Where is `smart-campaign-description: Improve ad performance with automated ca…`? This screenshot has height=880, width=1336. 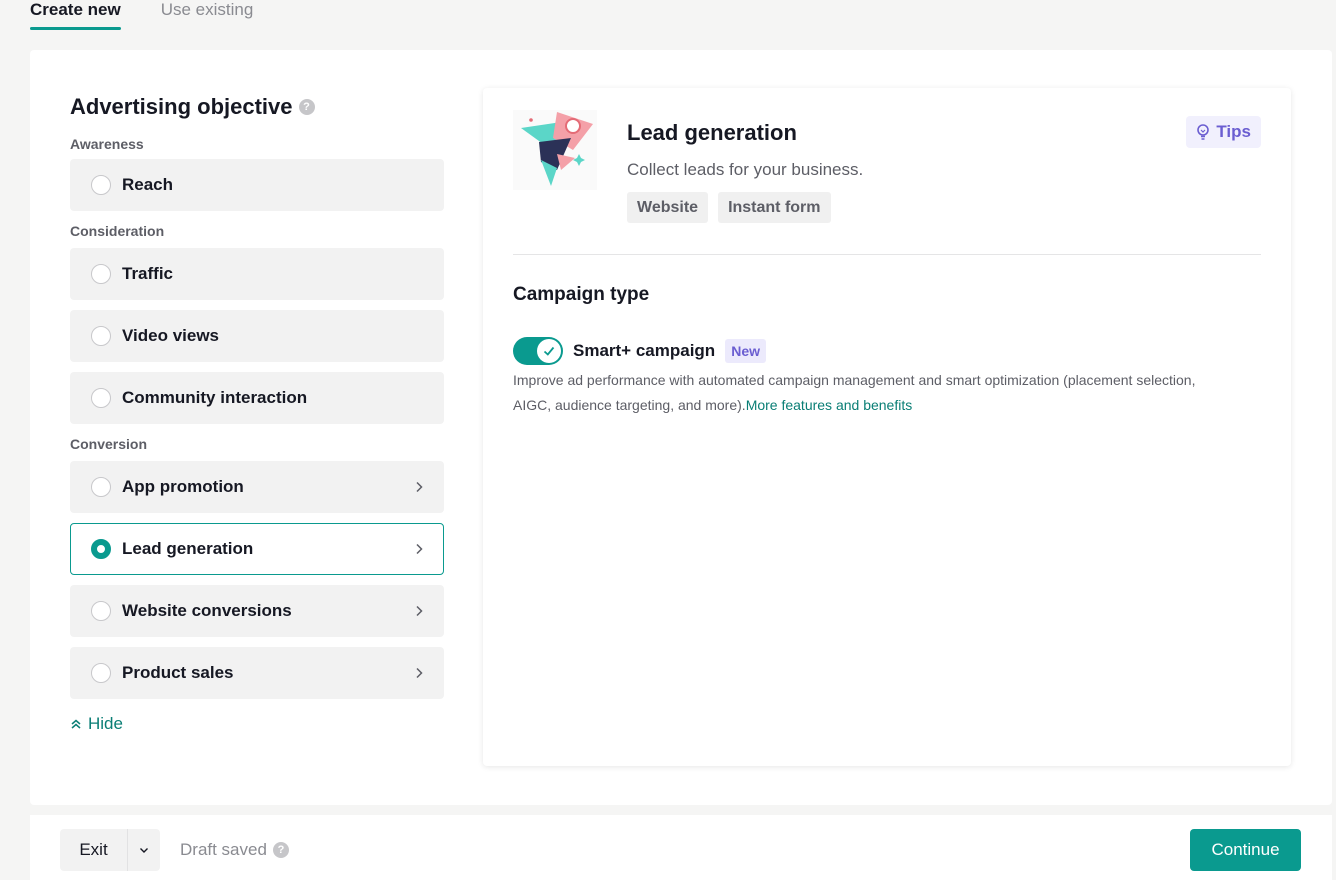 smart-campaign-description: Improve ad performance with automated ca… is located at coordinates (873, 393).